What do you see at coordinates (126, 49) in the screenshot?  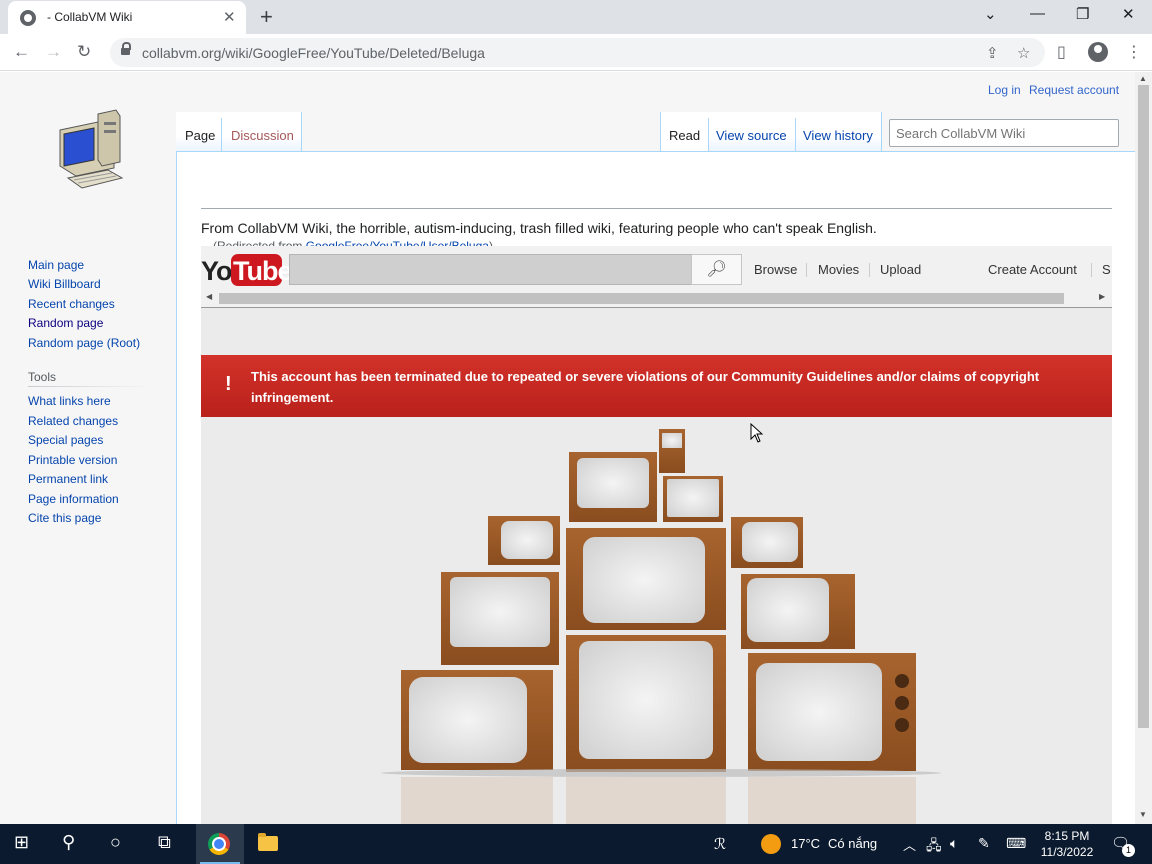 I see `lock-icon` at bounding box center [126, 49].